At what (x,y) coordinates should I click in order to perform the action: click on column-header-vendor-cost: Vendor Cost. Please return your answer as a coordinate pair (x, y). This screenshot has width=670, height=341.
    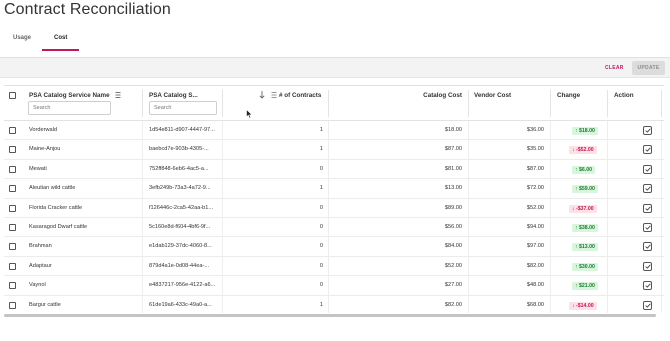
    Looking at the image, I should click on (492, 95).